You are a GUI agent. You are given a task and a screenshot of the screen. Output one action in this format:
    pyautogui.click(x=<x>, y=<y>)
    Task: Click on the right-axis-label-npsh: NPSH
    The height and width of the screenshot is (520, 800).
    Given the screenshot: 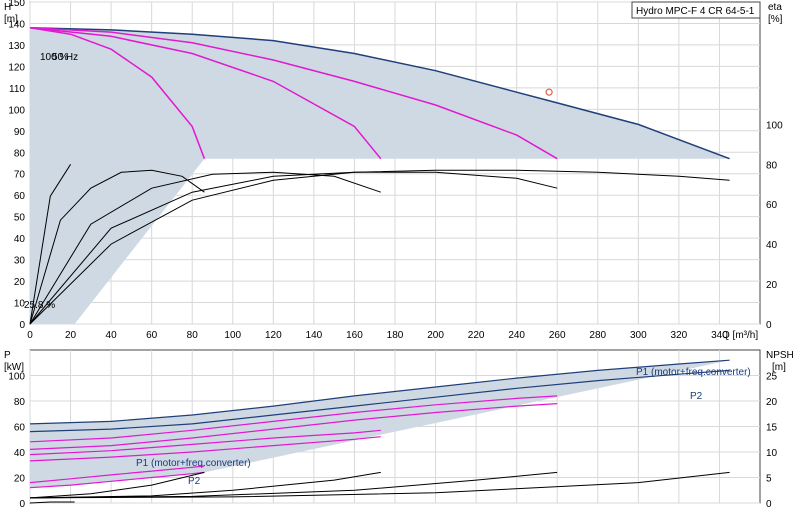 What is the action you would take?
    pyautogui.click(x=780, y=355)
    